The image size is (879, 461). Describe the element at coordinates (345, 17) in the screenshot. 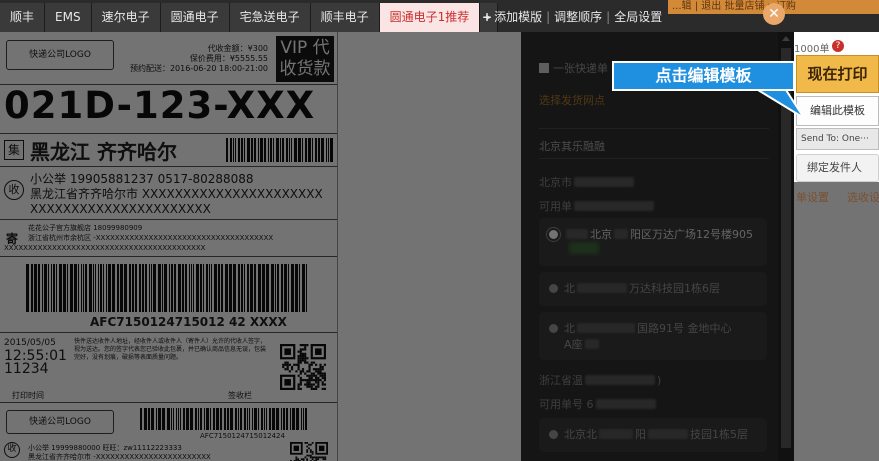

I see `tab-shunfeng-electronic: 顺丰电子` at that location.